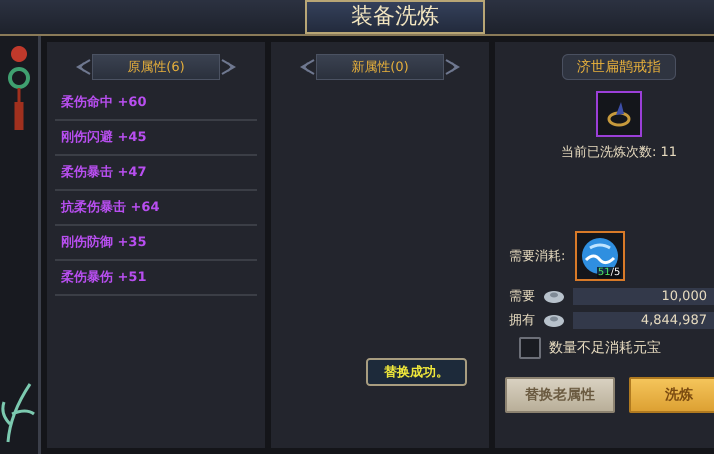 The image size is (714, 454). Describe the element at coordinates (604, 272) in the screenshot. I see `owned-count: 51` at that location.